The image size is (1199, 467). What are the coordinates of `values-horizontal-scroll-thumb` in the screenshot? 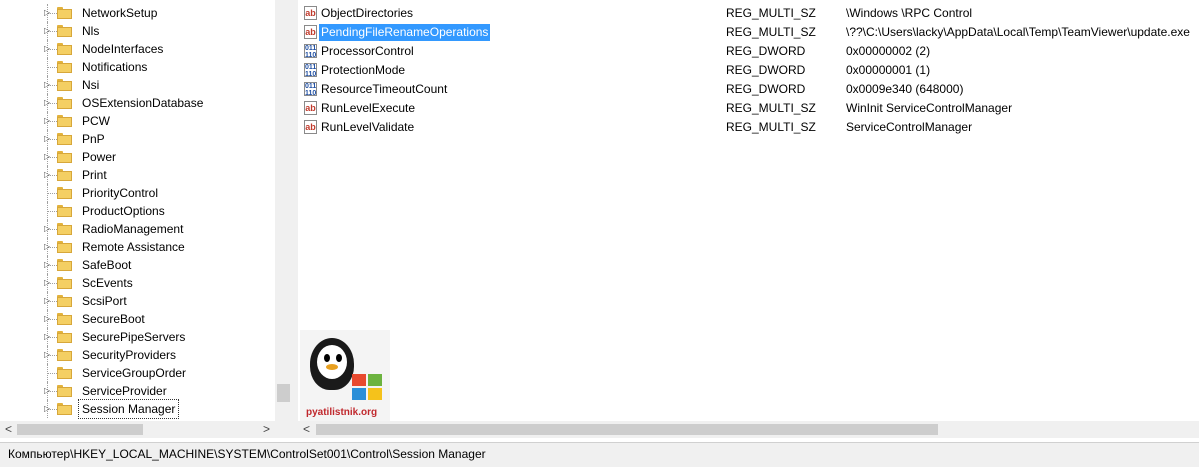 It's located at (627, 429).